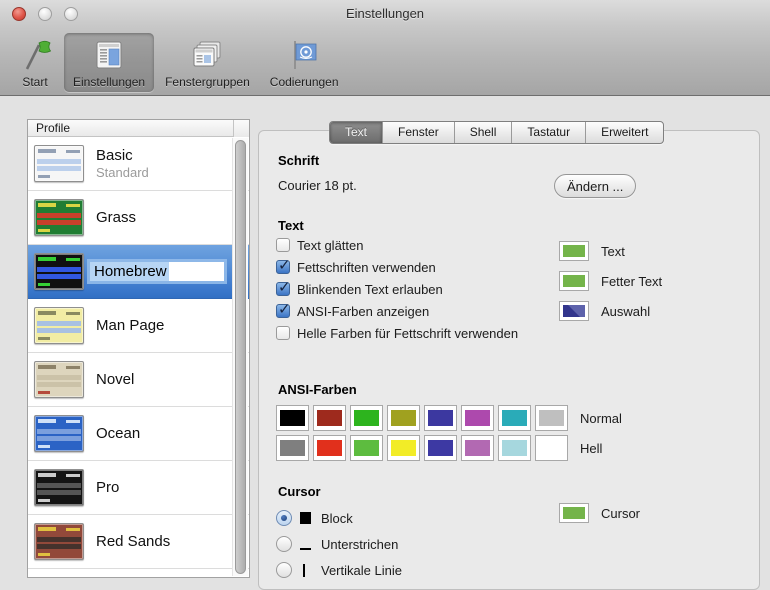 The width and height of the screenshot is (770, 590). Describe the element at coordinates (592, 251) in the screenshot. I see `color-well-row: Text` at that location.